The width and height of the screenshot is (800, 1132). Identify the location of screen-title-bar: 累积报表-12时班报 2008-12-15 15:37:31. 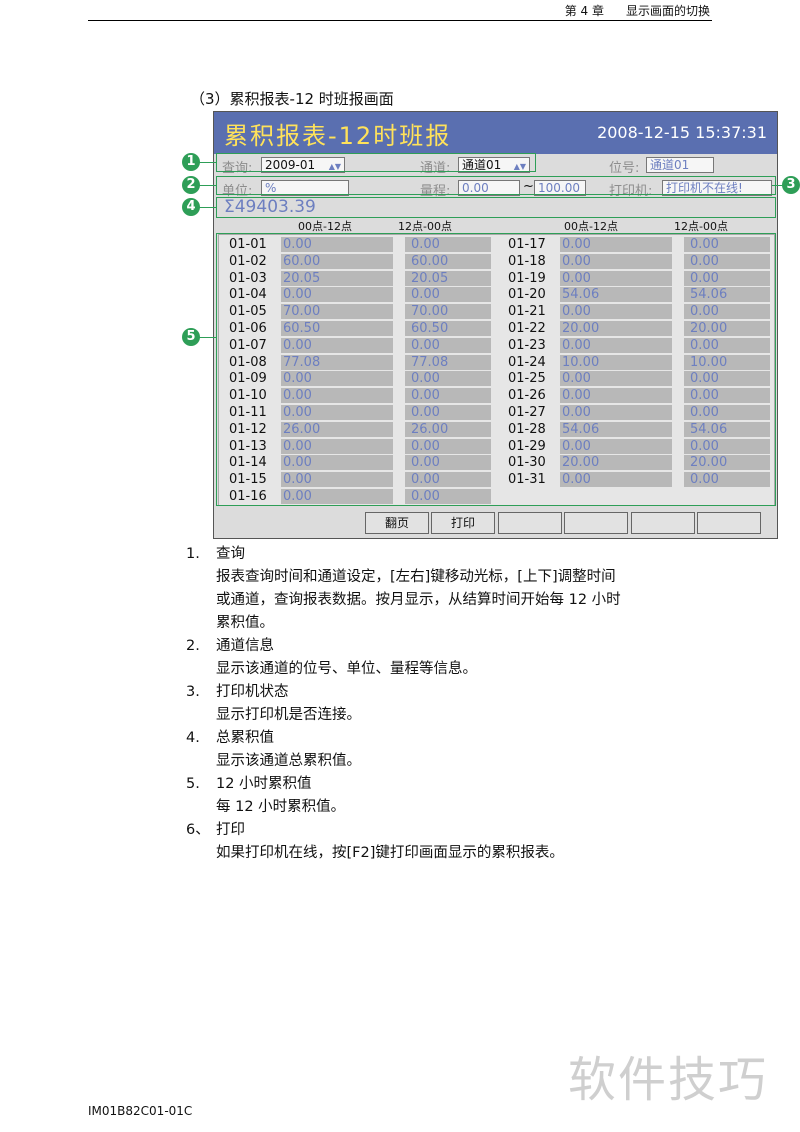
(495, 133).